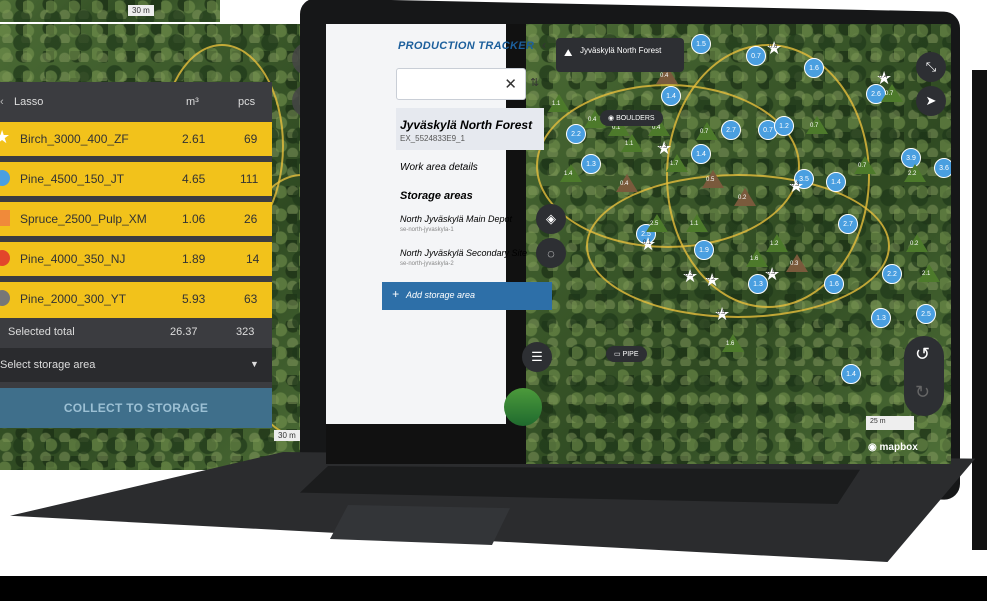 Image resolution: width=987 pixels, height=601 pixels. Describe the element at coordinates (922, 354) in the screenshot. I see `undo-icon: ↺` at that location.